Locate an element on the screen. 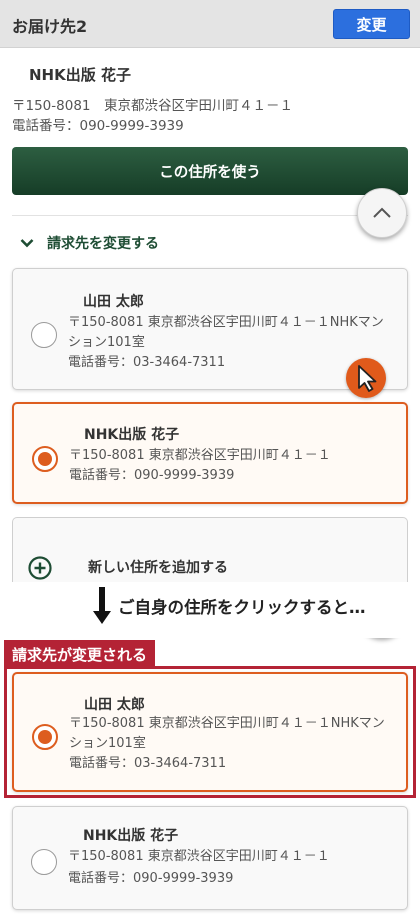 The width and height of the screenshot is (420, 918). arrow-down-icon is located at coordinates (102, 605).